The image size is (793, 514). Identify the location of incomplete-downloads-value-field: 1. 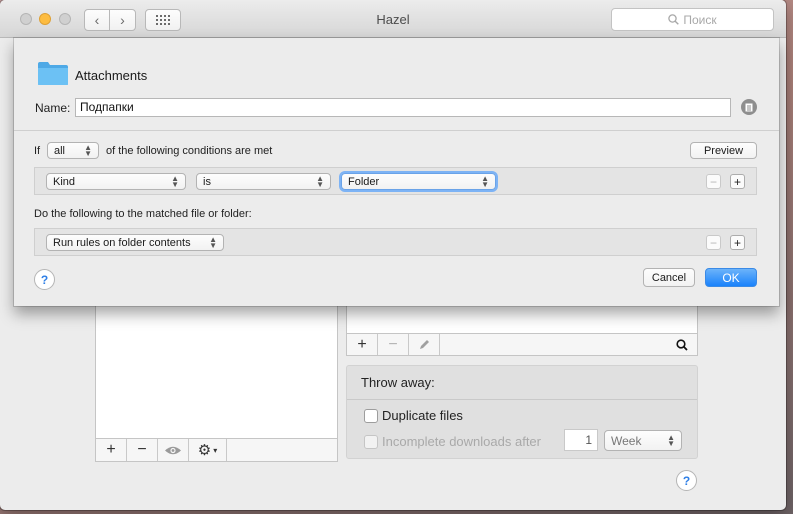
(581, 440).